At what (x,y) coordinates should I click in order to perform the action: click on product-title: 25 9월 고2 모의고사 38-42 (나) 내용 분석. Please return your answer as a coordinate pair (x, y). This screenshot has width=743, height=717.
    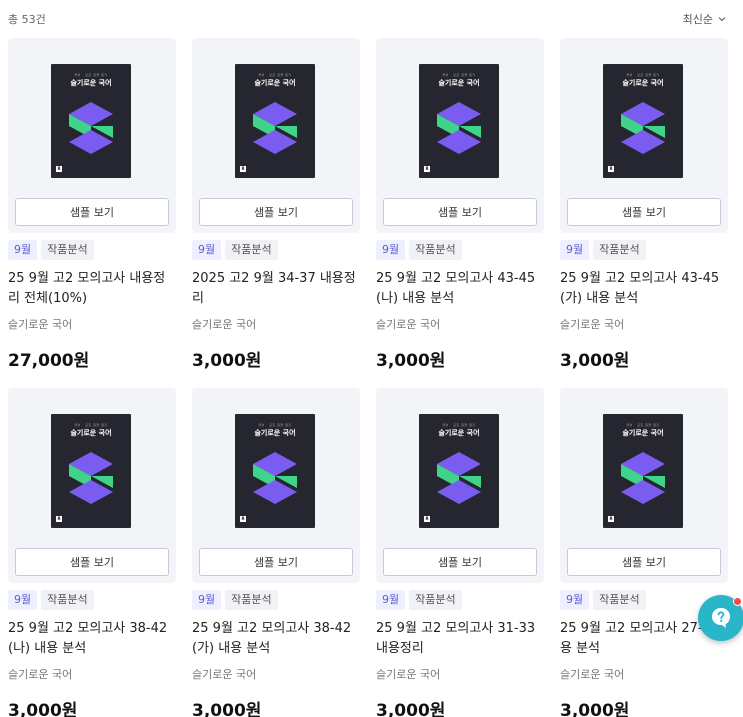
    Looking at the image, I should click on (92, 639).